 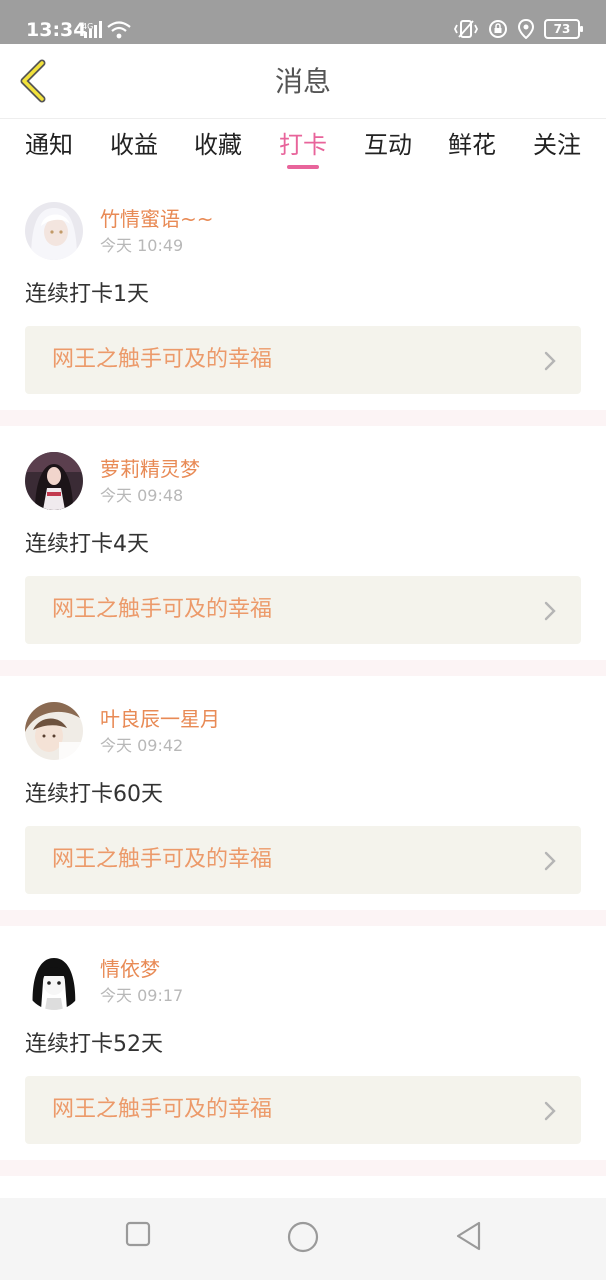 I want to click on back-icon, so click(x=469, y=1236).